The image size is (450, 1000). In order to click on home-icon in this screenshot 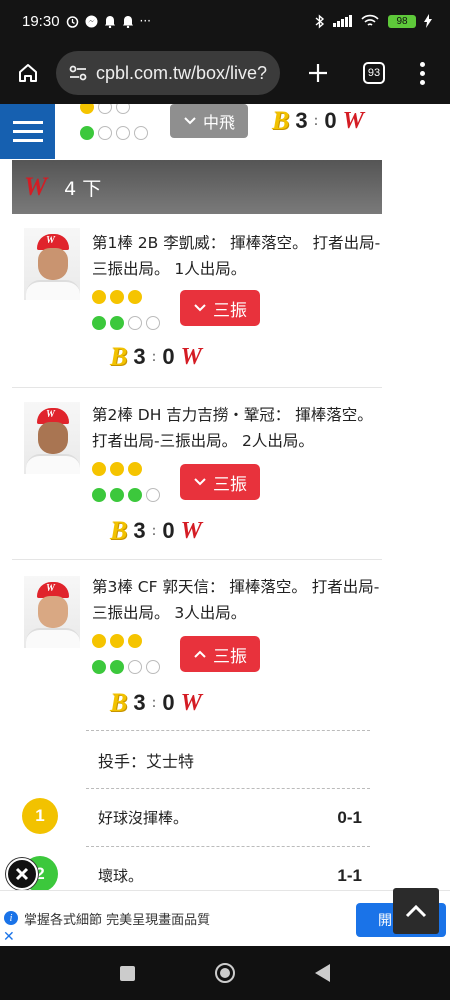, I will do `click(28, 73)`.